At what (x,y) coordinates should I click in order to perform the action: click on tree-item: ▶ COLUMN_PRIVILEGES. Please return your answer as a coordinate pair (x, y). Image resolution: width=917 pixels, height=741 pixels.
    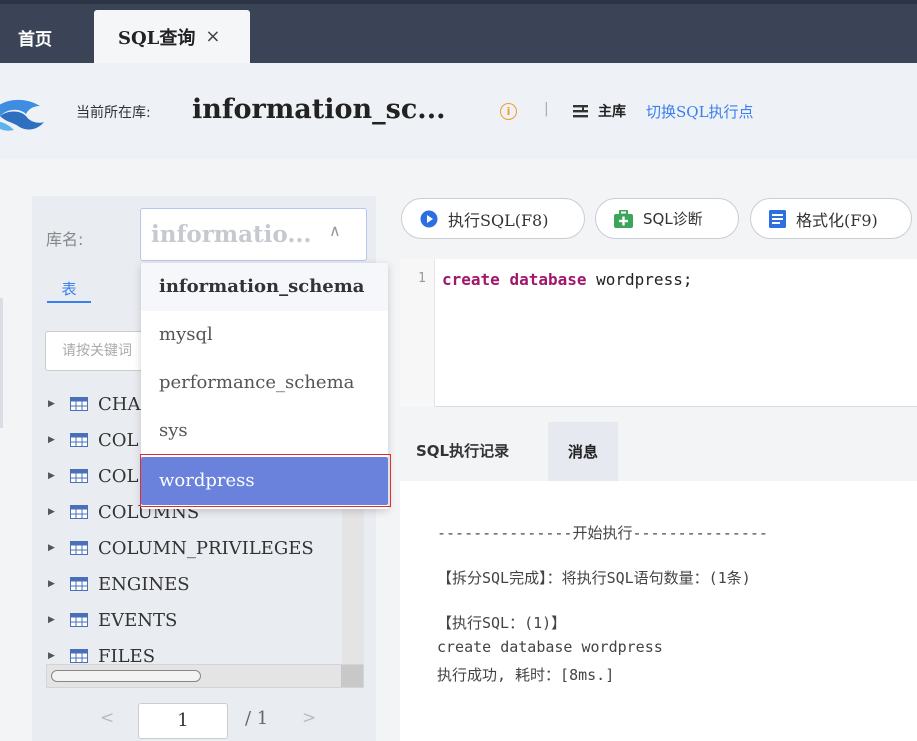
    Looking at the image, I should click on (181, 548).